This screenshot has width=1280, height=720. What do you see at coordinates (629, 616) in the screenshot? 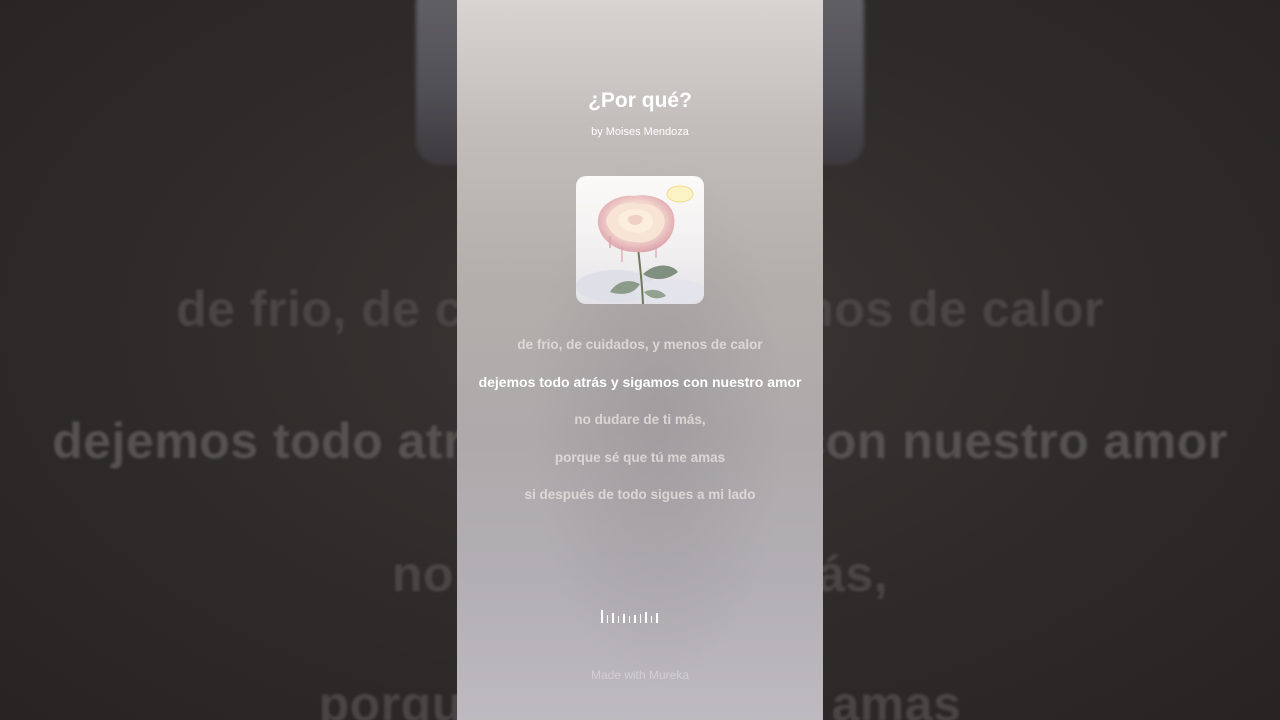
I see `audio-waveform-icon` at bounding box center [629, 616].